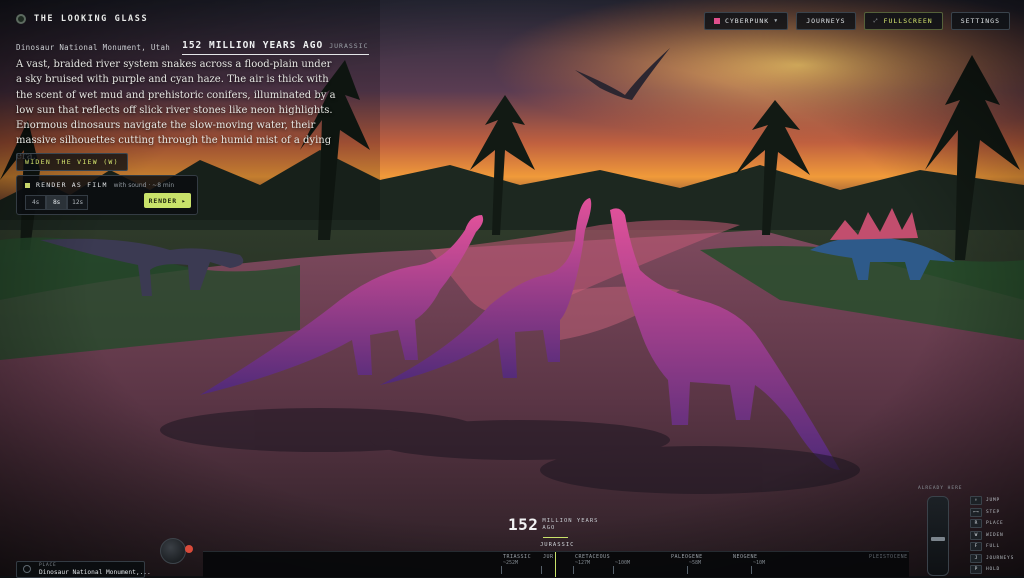  Describe the element at coordinates (940, 488) in the screenshot. I see `already-here-label: ALREADY HERE` at that location.